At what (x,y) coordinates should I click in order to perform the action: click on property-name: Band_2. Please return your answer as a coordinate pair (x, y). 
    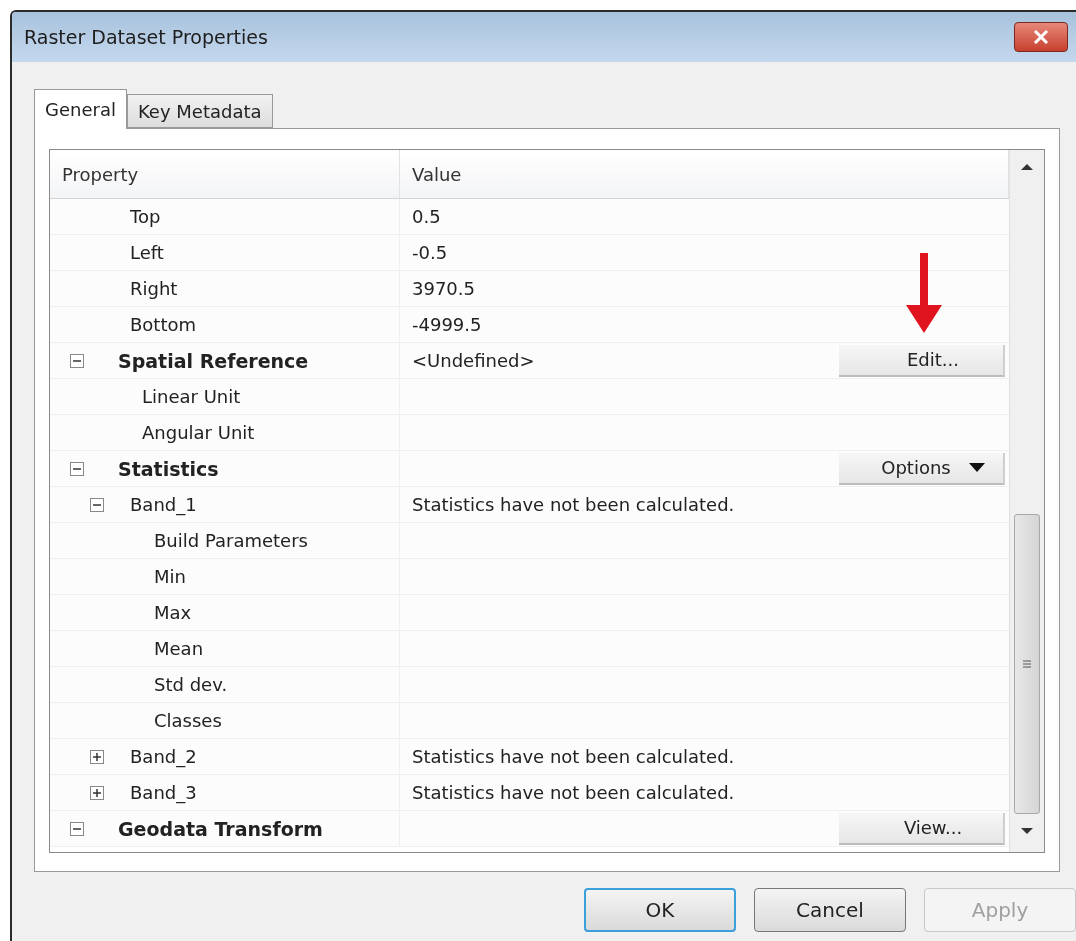
    Looking at the image, I should click on (163, 756).